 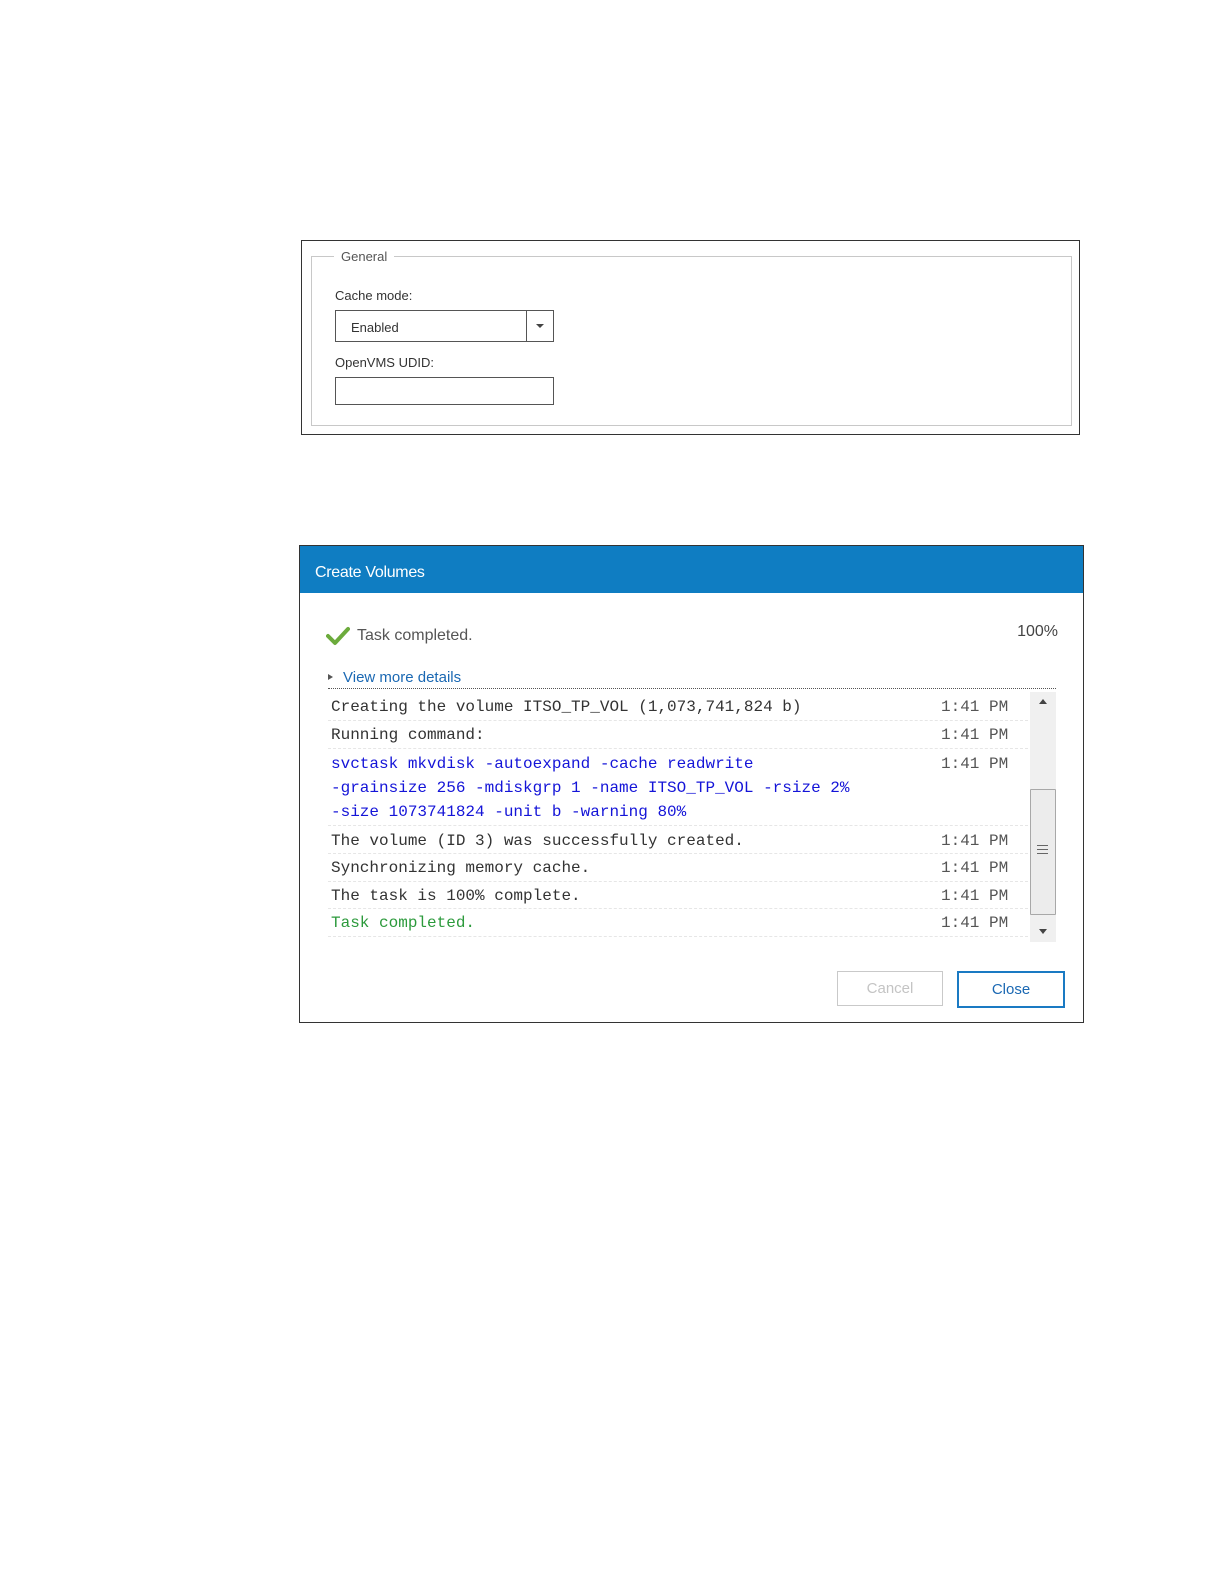 I want to click on cache-mode-label: Cache mode:, so click(x=374, y=295).